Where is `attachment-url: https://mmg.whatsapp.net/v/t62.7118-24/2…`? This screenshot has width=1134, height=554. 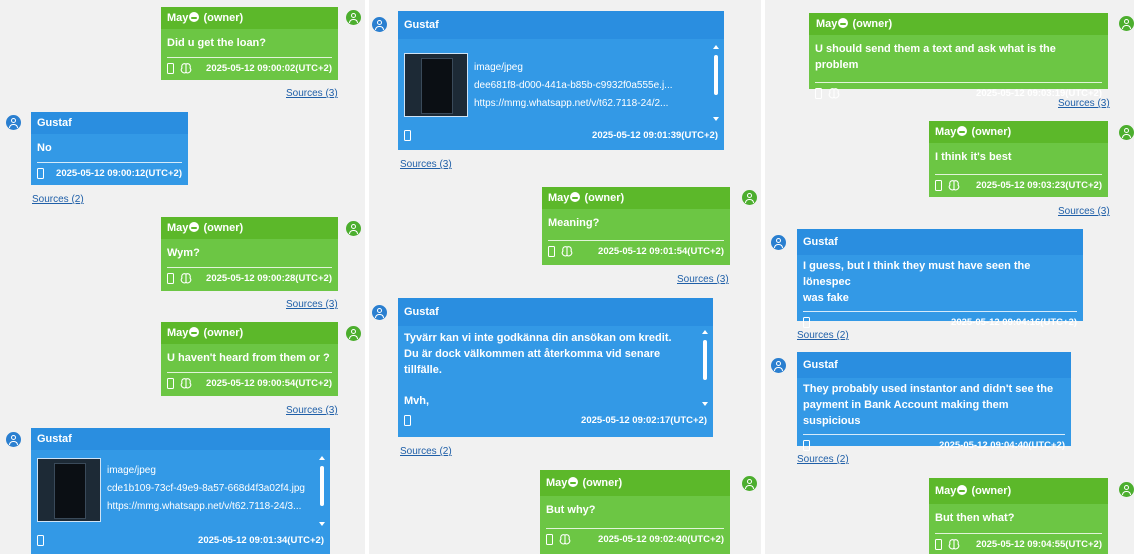 attachment-url: https://mmg.whatsapp.net/v/t62.7118-24/2… is located at coordinates (573, 104).